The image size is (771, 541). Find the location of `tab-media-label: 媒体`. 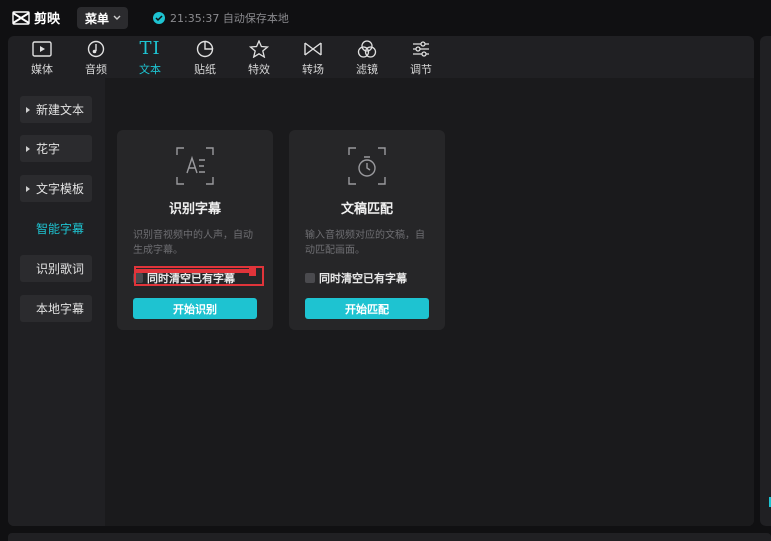

tab-media-label: 媒体 is located at coordinates (42, 69).